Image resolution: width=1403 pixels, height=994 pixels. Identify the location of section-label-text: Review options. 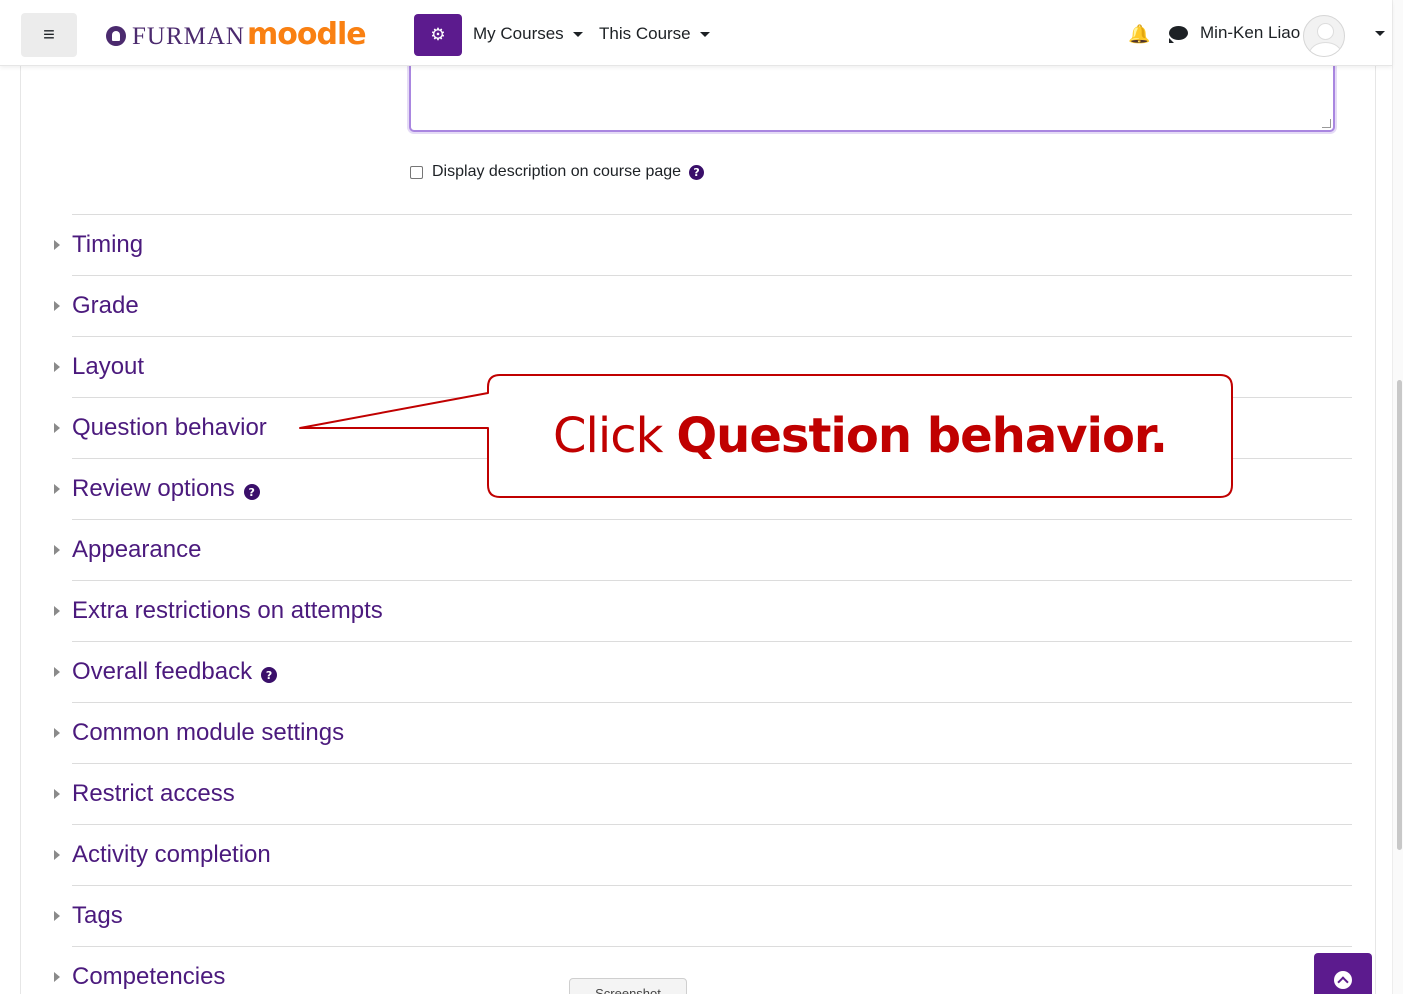
(153, 489).